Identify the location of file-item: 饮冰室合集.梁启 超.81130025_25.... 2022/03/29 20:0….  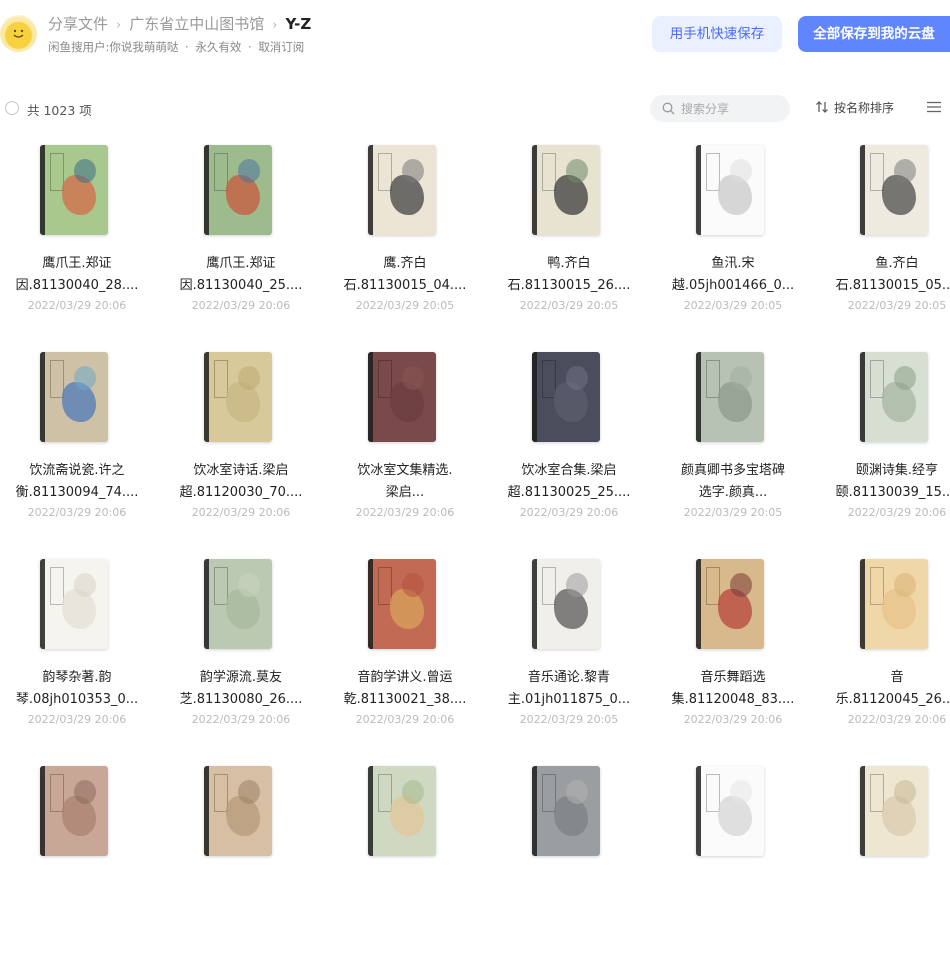
(574, 447).